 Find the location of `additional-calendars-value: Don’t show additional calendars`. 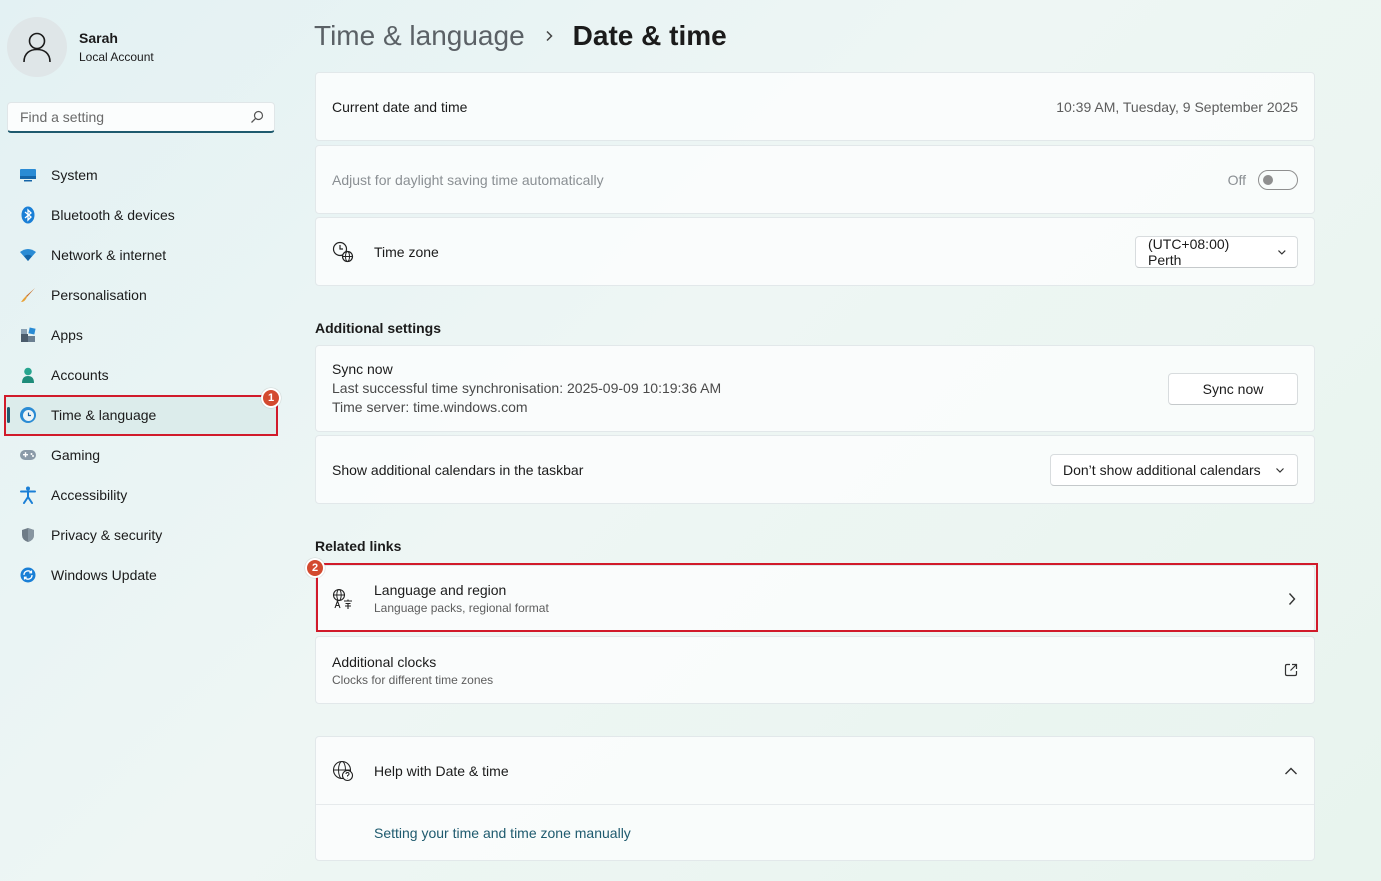

additional-calendars-value: Don’t show additional calendars is located at coordinates (1162, 469).